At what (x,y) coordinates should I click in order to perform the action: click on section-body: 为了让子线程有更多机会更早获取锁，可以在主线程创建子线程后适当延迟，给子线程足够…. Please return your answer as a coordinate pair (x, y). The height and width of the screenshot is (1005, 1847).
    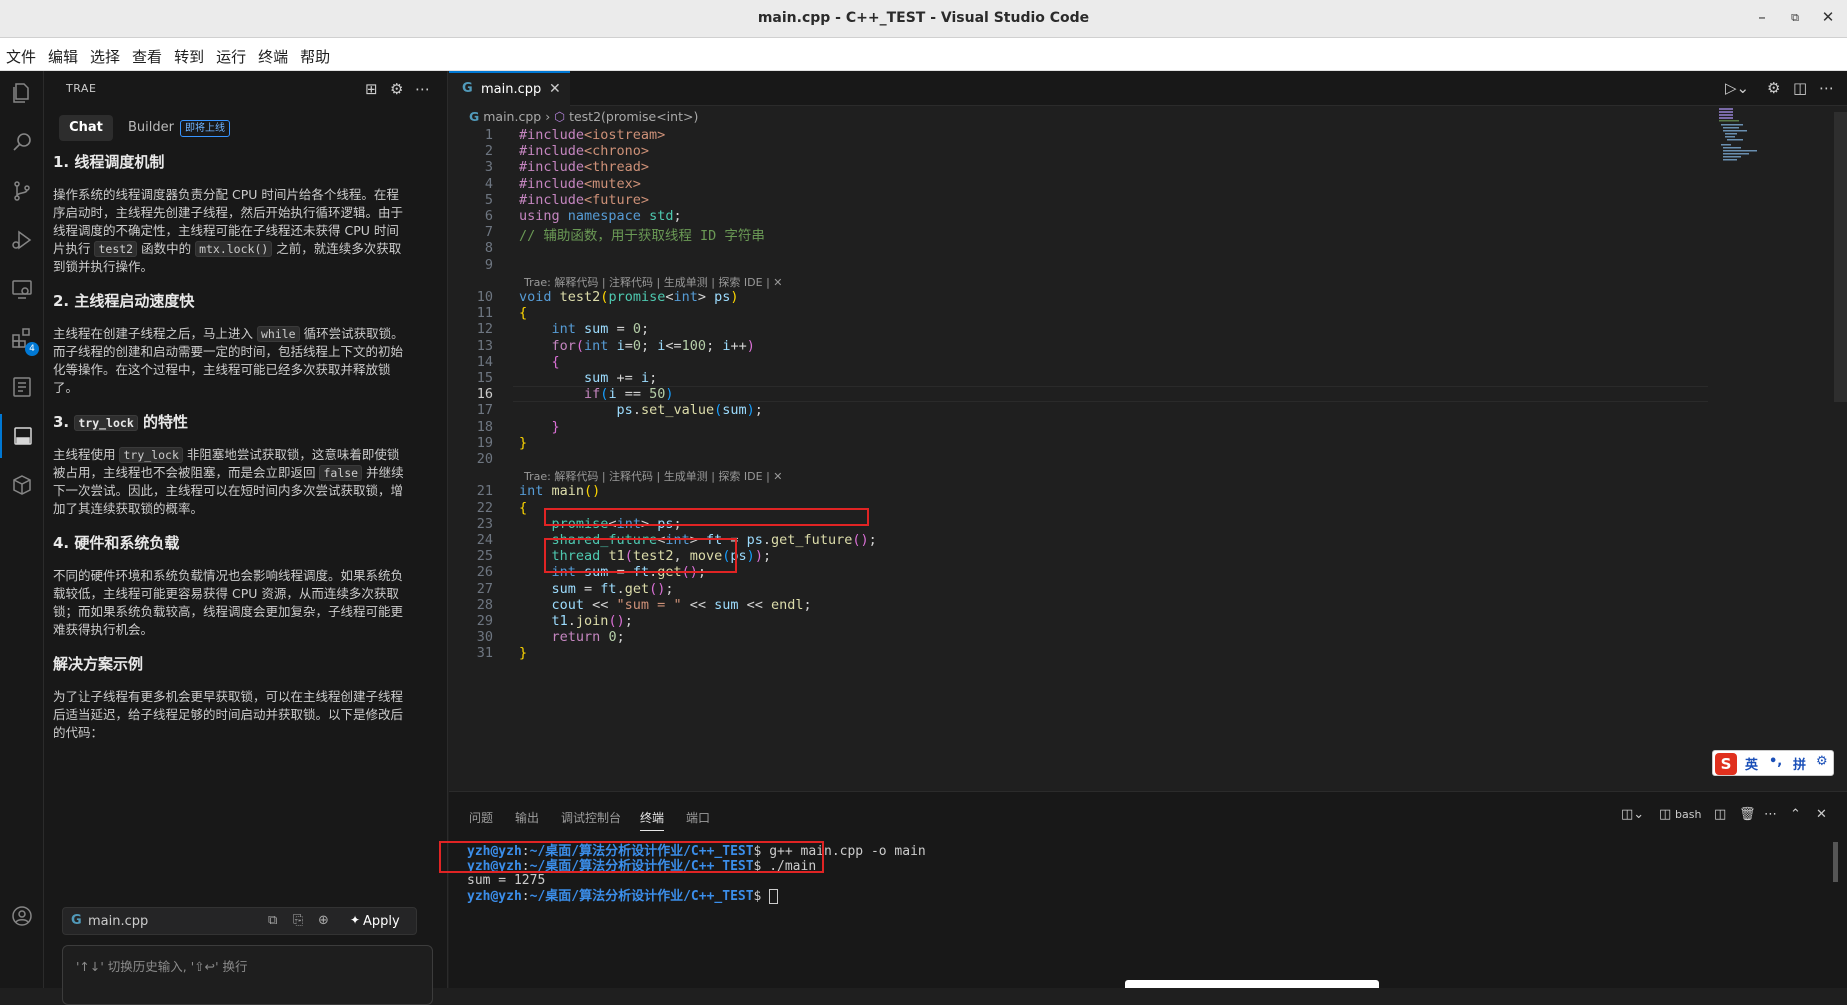
    Looking at the image, I should click on (228, 714).